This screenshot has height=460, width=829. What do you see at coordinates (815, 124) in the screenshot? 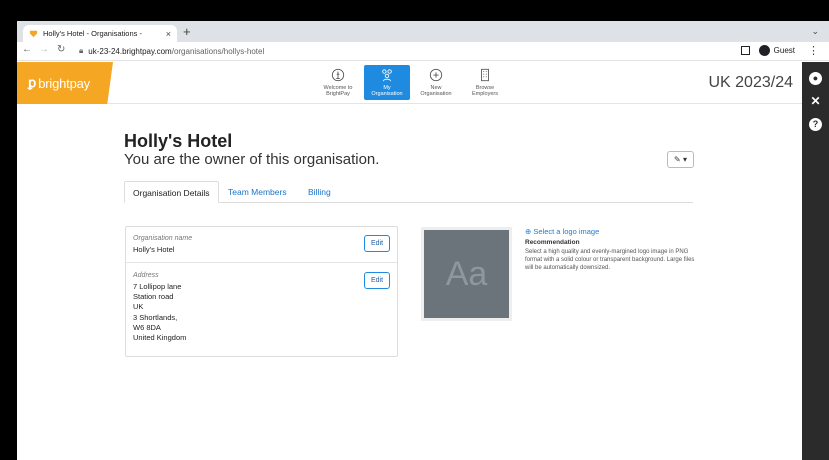
I see `help-icon: ?` at bounding box center [815, 124].